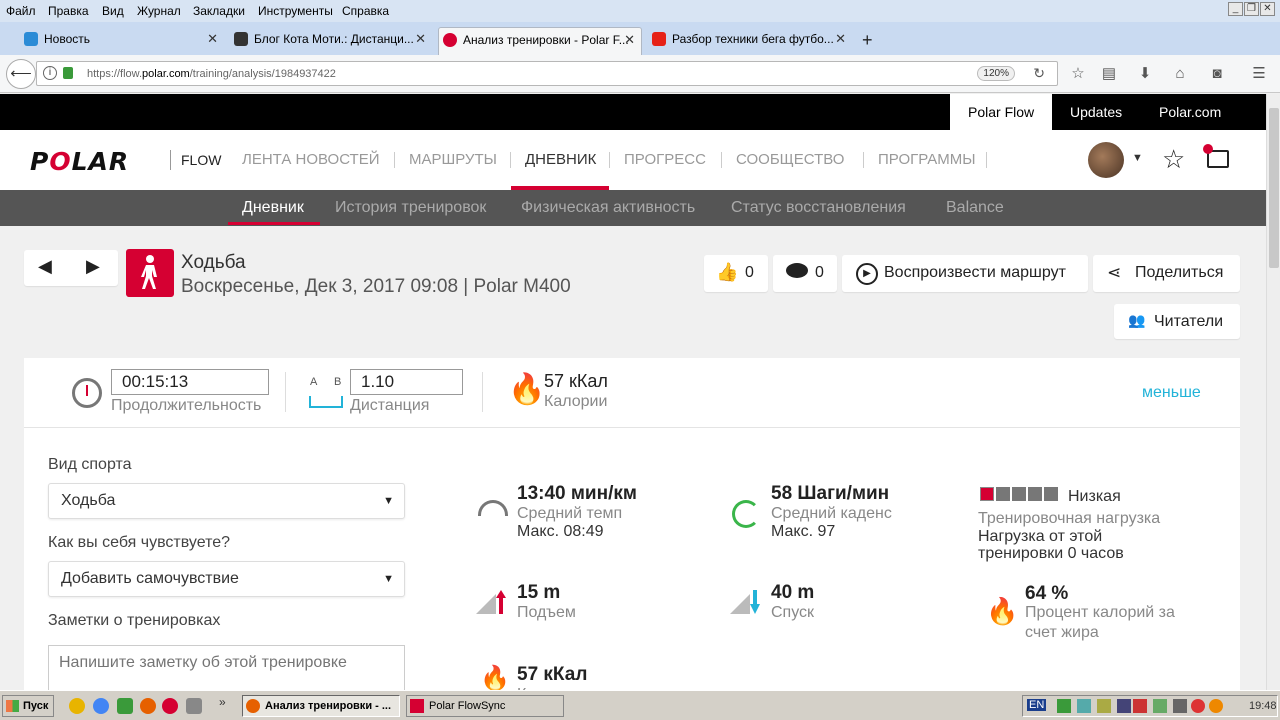 Image resolution: width=1280 pixels, height=720 pixels. I want to click on firefox-icon, so click(148, 706).